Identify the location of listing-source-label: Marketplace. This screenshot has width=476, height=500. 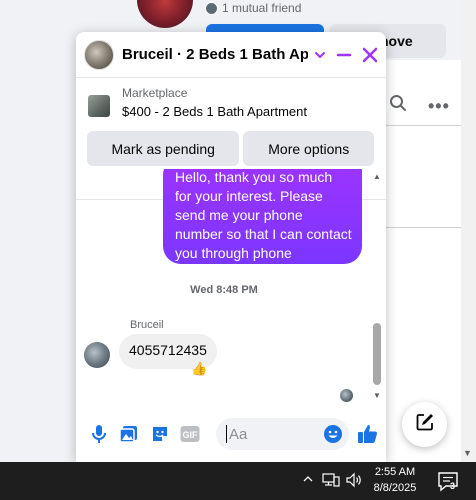
(155, 93).